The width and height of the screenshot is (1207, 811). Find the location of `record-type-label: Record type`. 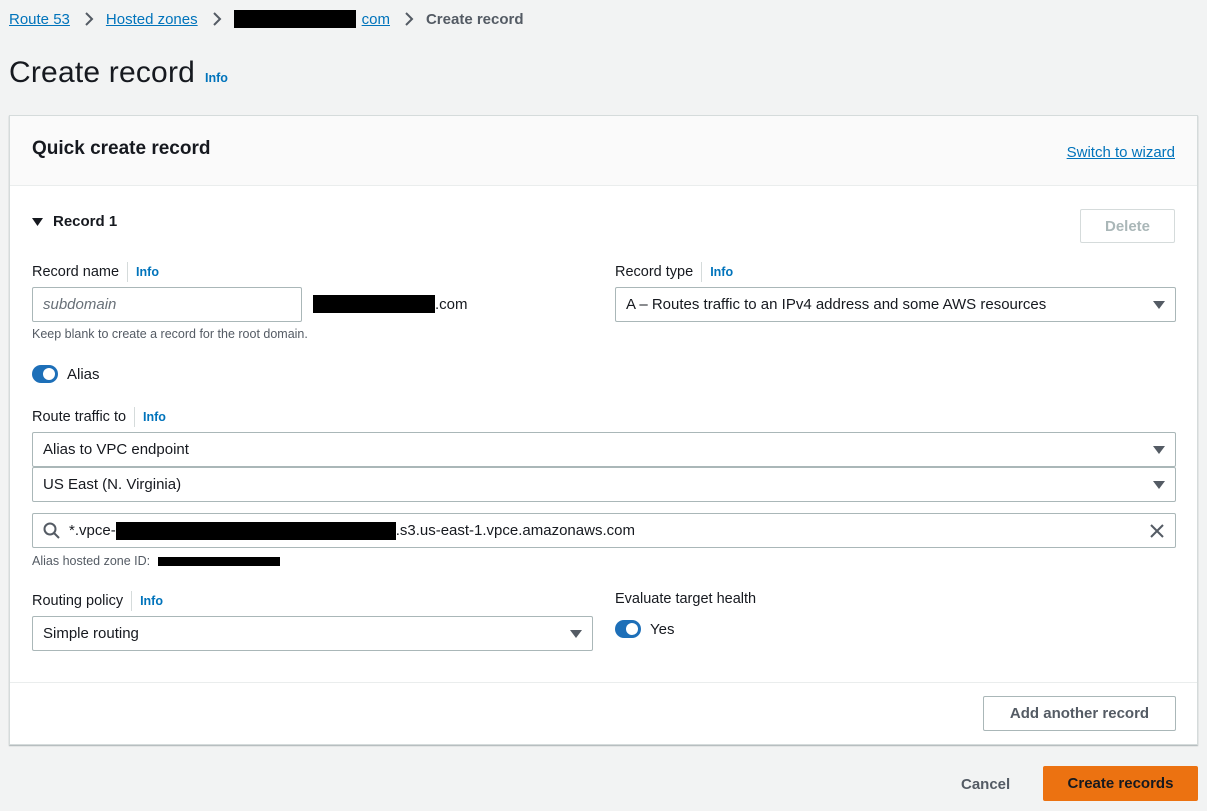

record-type-label: Record type is located at coordinates (654, 272).